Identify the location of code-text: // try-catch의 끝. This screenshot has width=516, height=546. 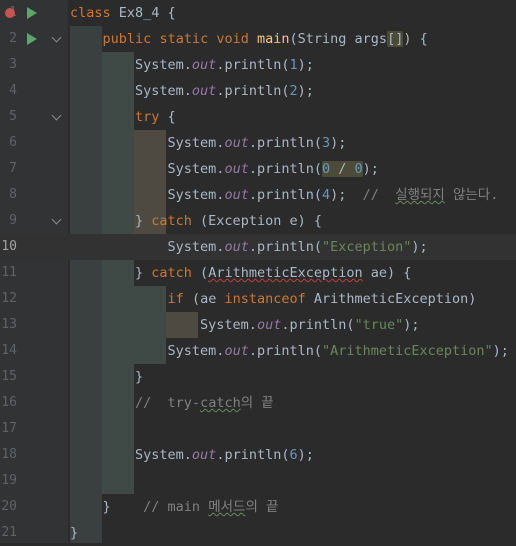
(204, 403).